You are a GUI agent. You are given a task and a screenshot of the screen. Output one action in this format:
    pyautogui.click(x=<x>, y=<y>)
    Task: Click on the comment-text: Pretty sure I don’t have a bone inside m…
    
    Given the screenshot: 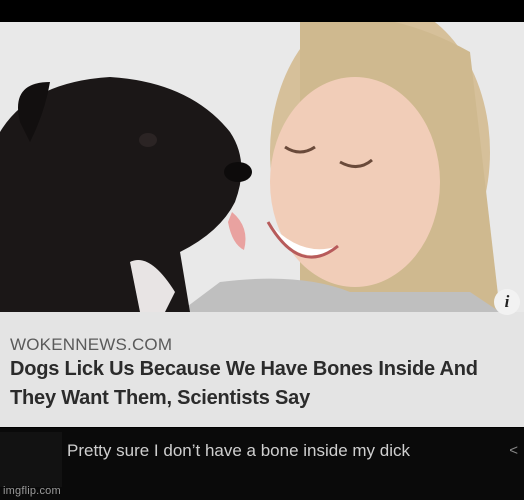 What is the action you would take?
    pyautogui.click(x=239, y=450)
    